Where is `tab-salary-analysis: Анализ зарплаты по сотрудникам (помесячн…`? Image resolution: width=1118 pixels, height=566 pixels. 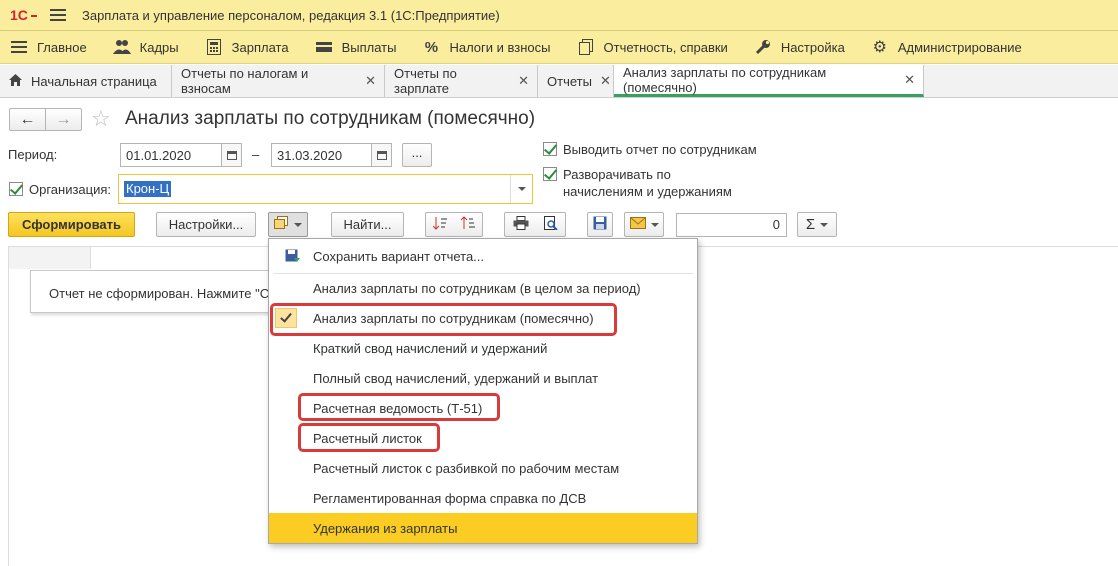 tab-salary-analysis: Анализ зарплаты по сотрудникам (помесячн… is located at coordinates (769, 81).